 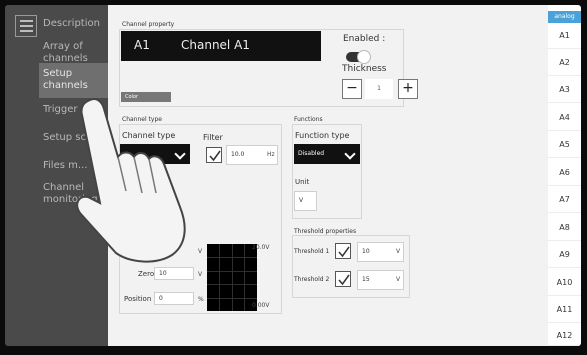 What do you see at coordinates (564, 63) in the screenshot?
I see `tab-a2: A2` at bounding box center [564, 63].